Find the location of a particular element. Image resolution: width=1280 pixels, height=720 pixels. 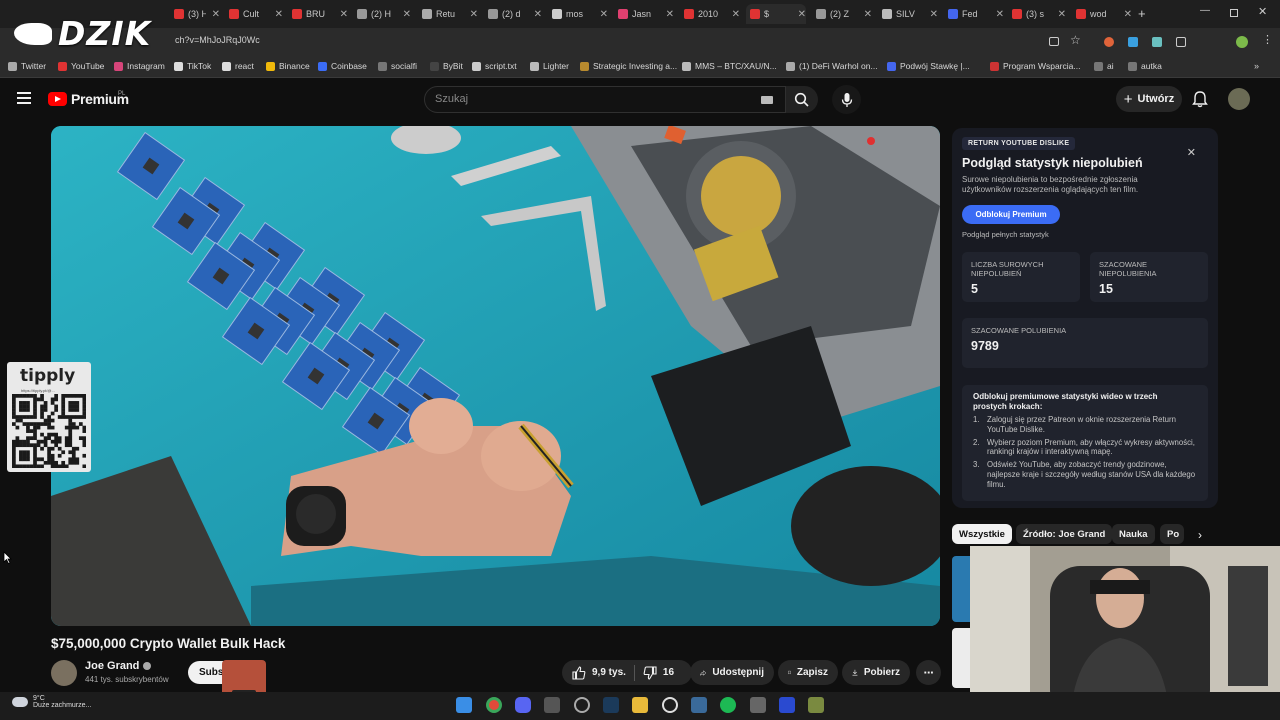

search-input: Szukaj is located at coordinates (605, 99).